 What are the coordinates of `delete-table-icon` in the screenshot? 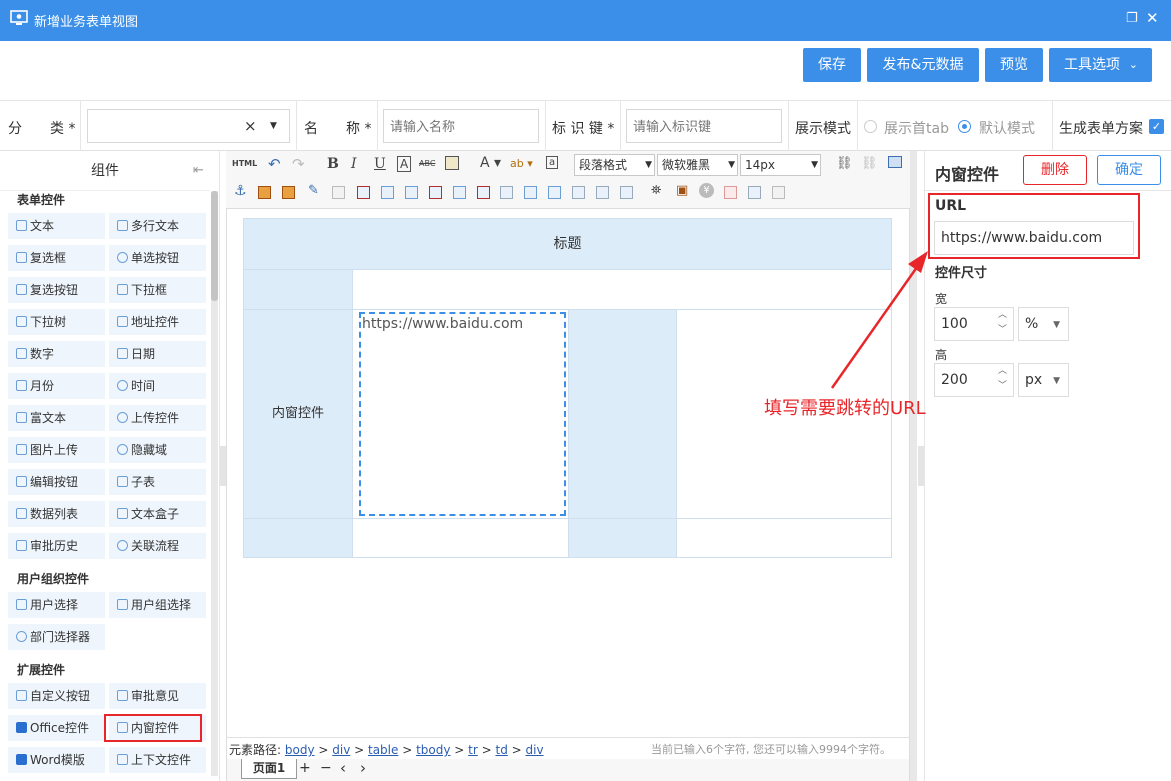 It's located at (363, 192).